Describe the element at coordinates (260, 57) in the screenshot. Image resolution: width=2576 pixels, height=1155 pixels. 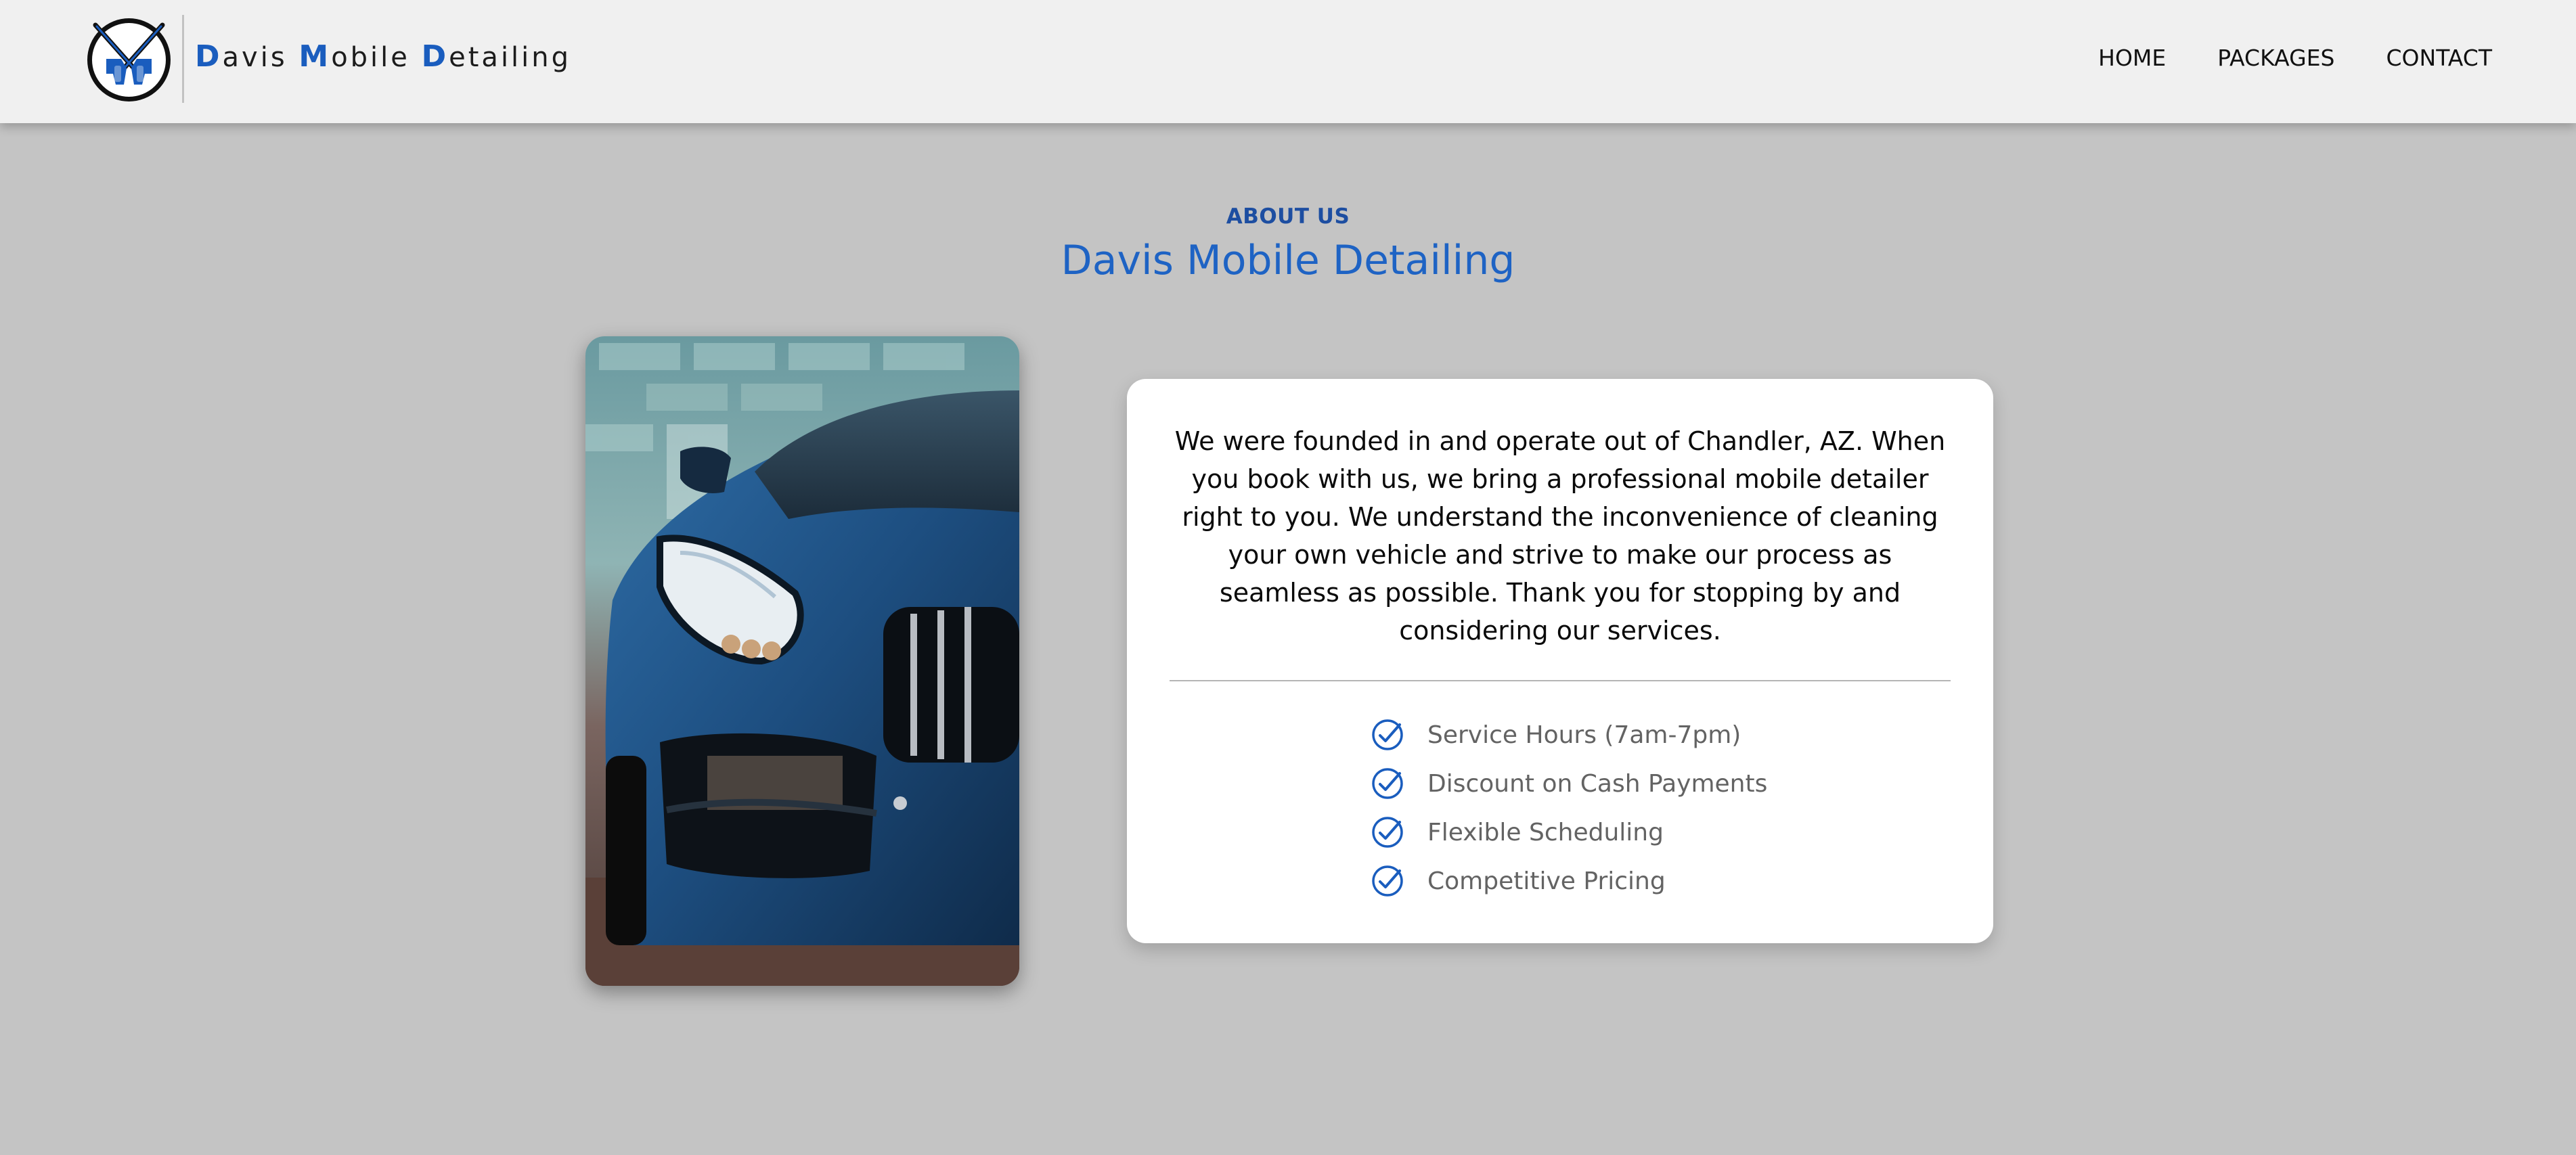
I see `brand-word: avis` at that location.